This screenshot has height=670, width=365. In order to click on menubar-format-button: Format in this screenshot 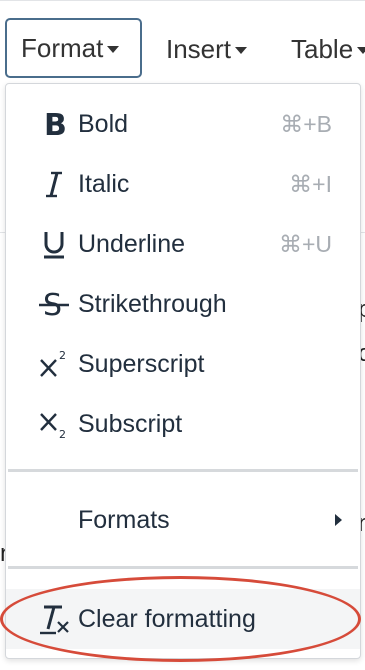, I will do `click(73, 48)`.